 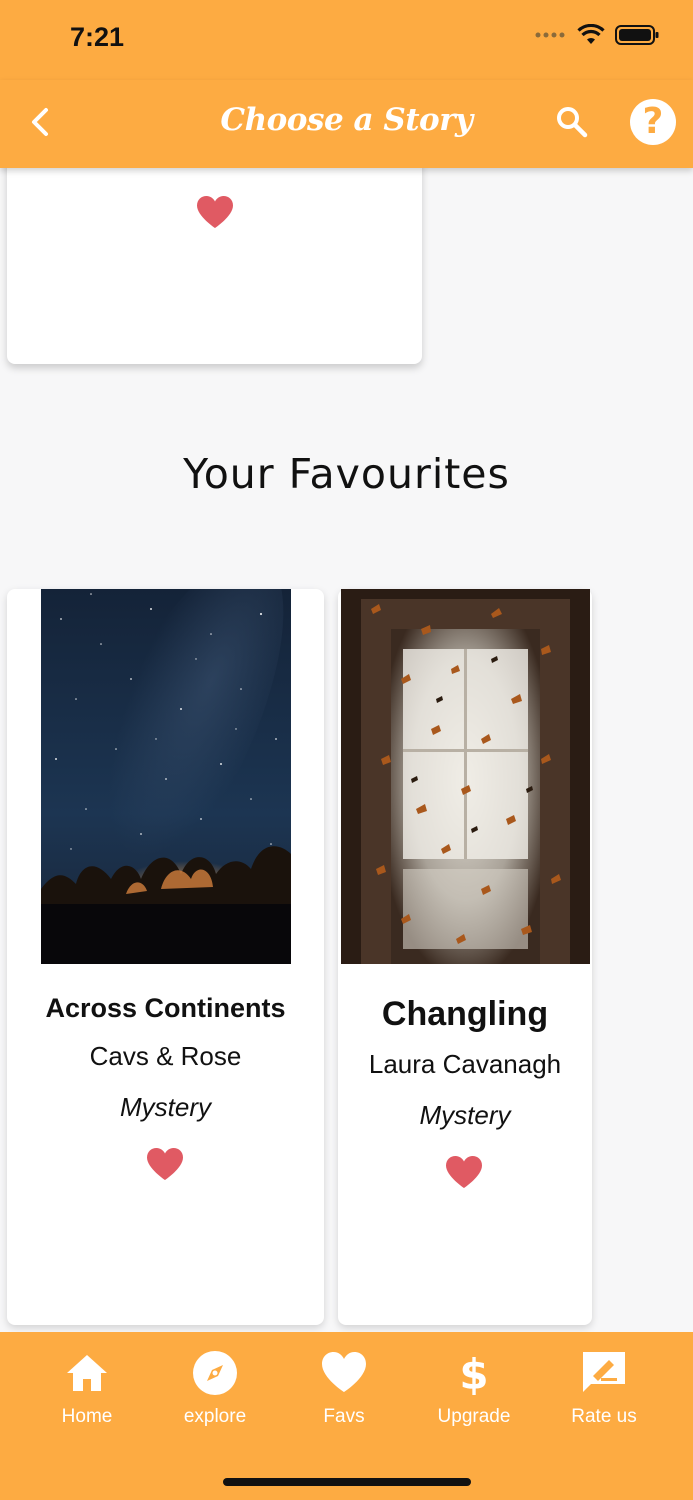 I want to click on butterflies-doorway-image, so click(x=465, y=776).